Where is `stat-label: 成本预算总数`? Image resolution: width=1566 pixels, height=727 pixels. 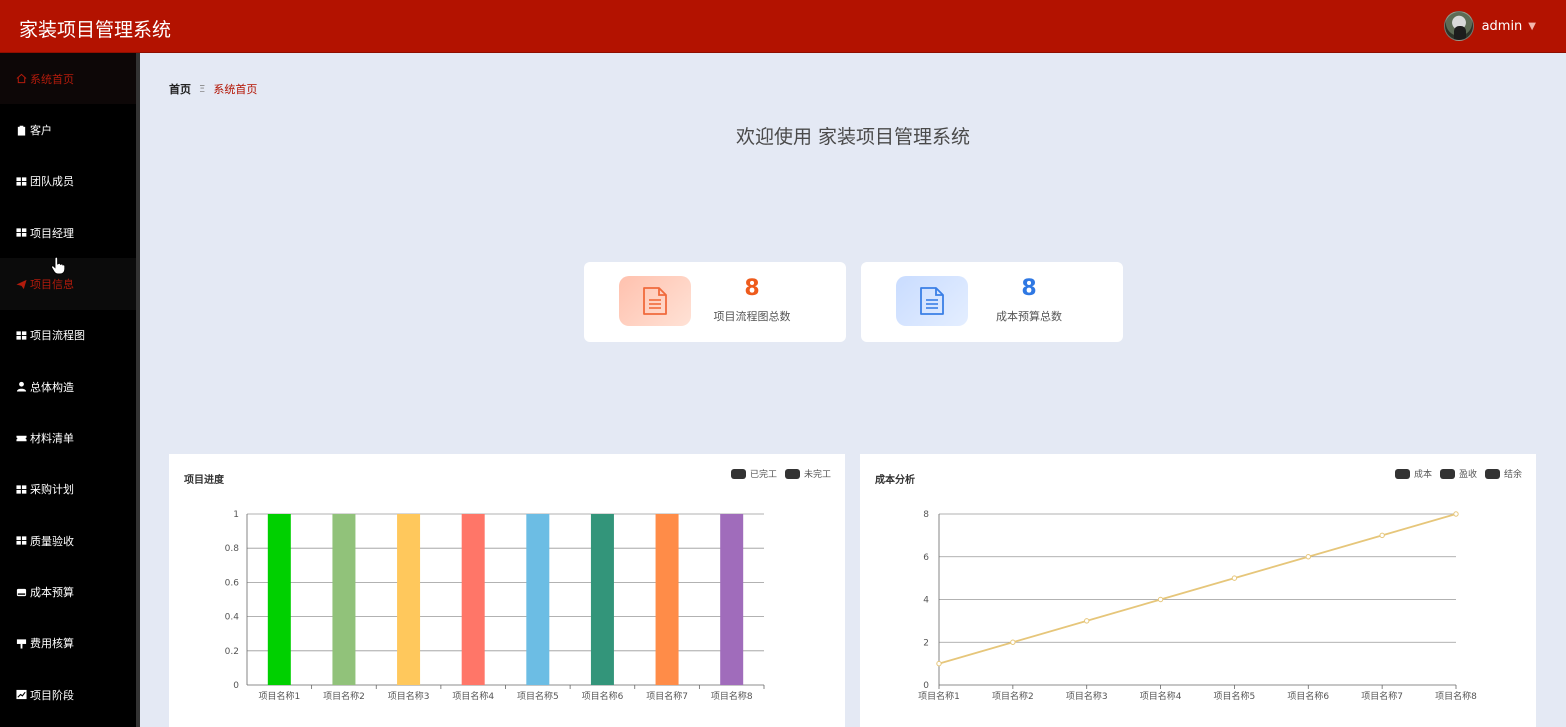 stat-label: 成本预算总数 is located at coordinates (1029, 316).